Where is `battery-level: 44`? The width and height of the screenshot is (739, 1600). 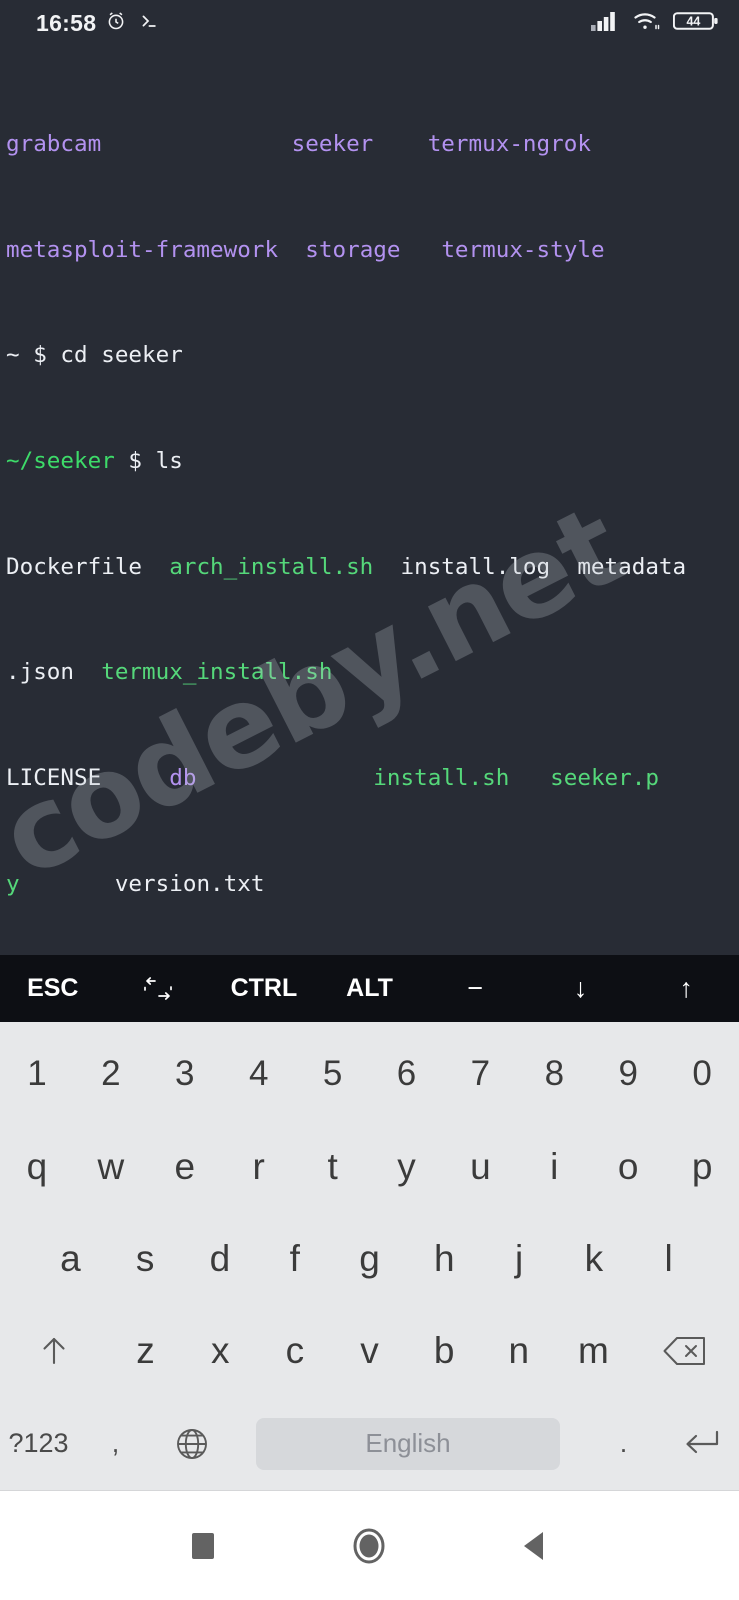
battery-level: 44 is located at coordinates (693, 21).